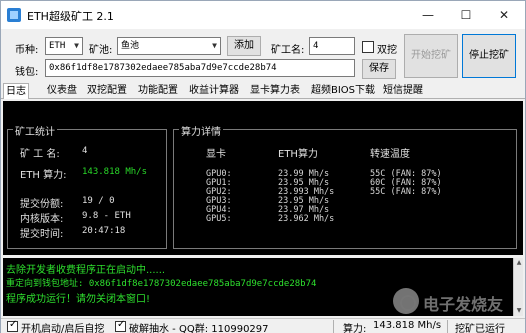 The height and width of the screenshot is (333, 526). I want to click on minimize-button: —, so click(428, 15).